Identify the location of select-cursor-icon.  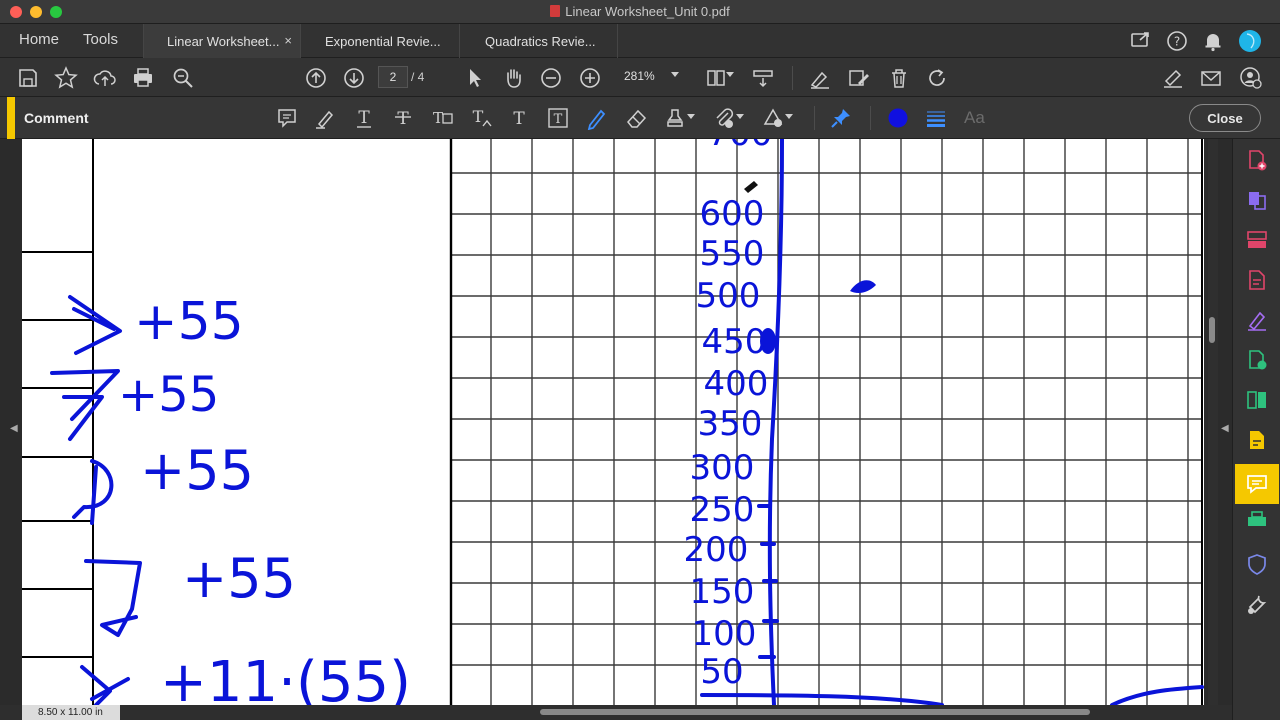
(475, 78).